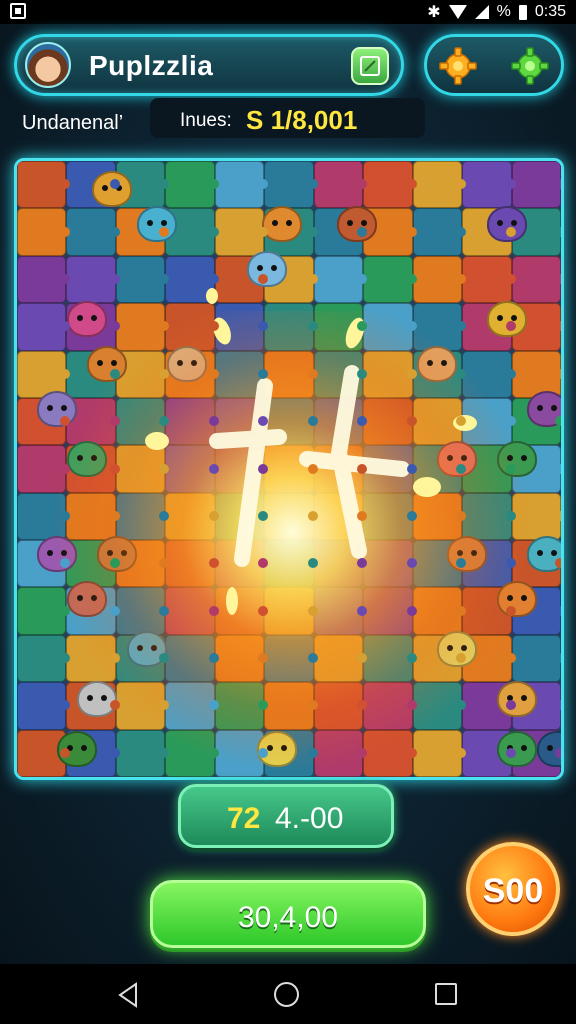 The height and width of the screenshot is (1024, 576). I want to click on info-value: S 1/8,001, so click(302, 120).